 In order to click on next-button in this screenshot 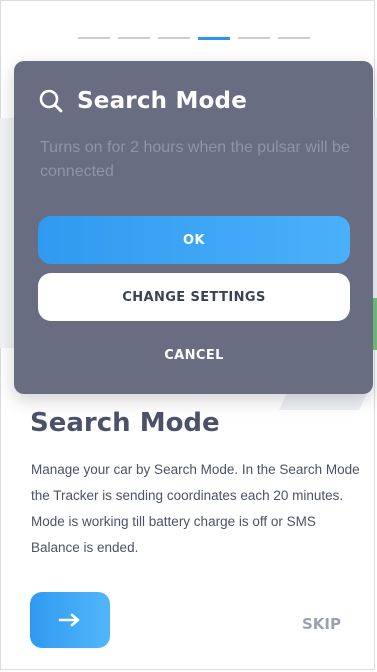, I will do `click(70, 620)`.